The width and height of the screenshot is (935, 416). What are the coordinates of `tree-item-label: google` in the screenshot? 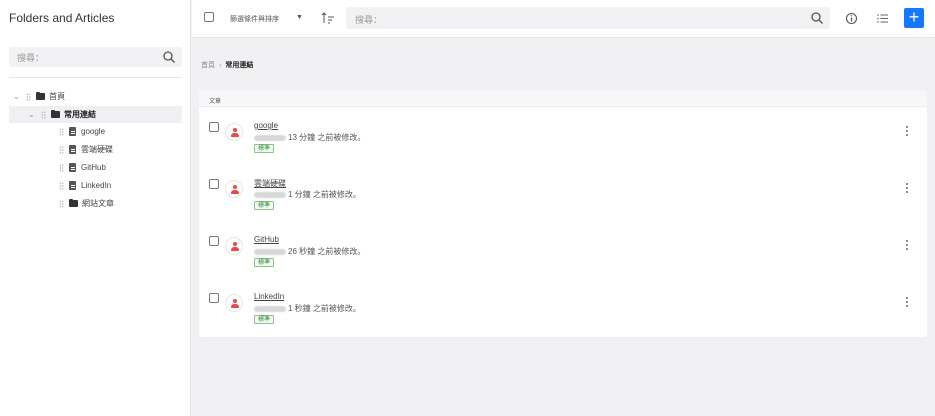 It's located at (93, 131).